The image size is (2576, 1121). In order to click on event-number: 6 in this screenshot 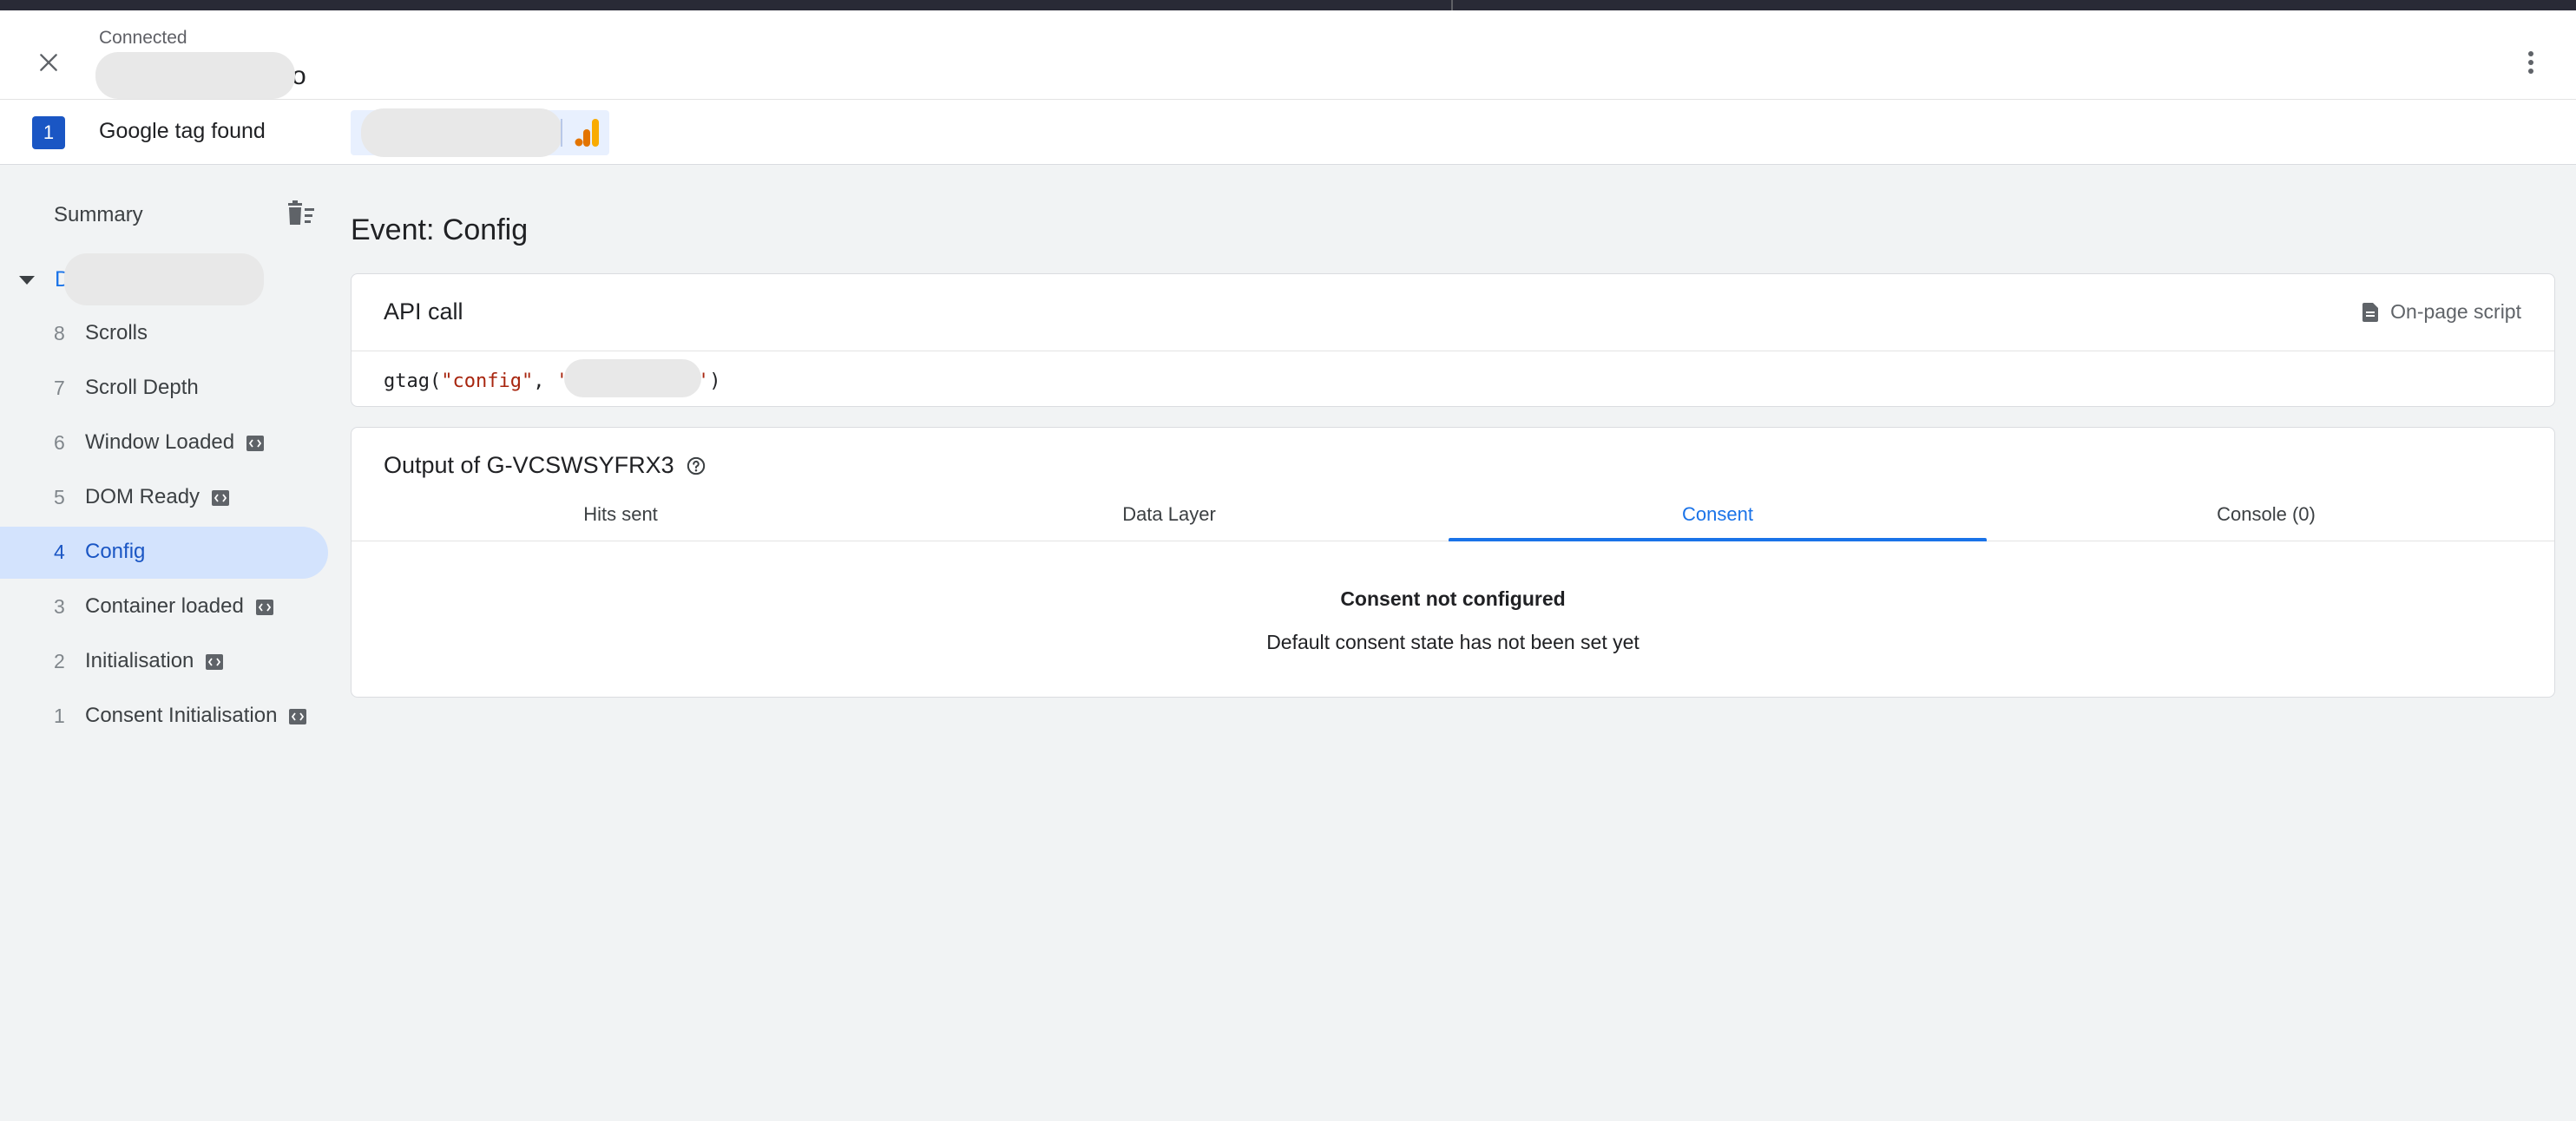, I will do `click(59, 442)`.